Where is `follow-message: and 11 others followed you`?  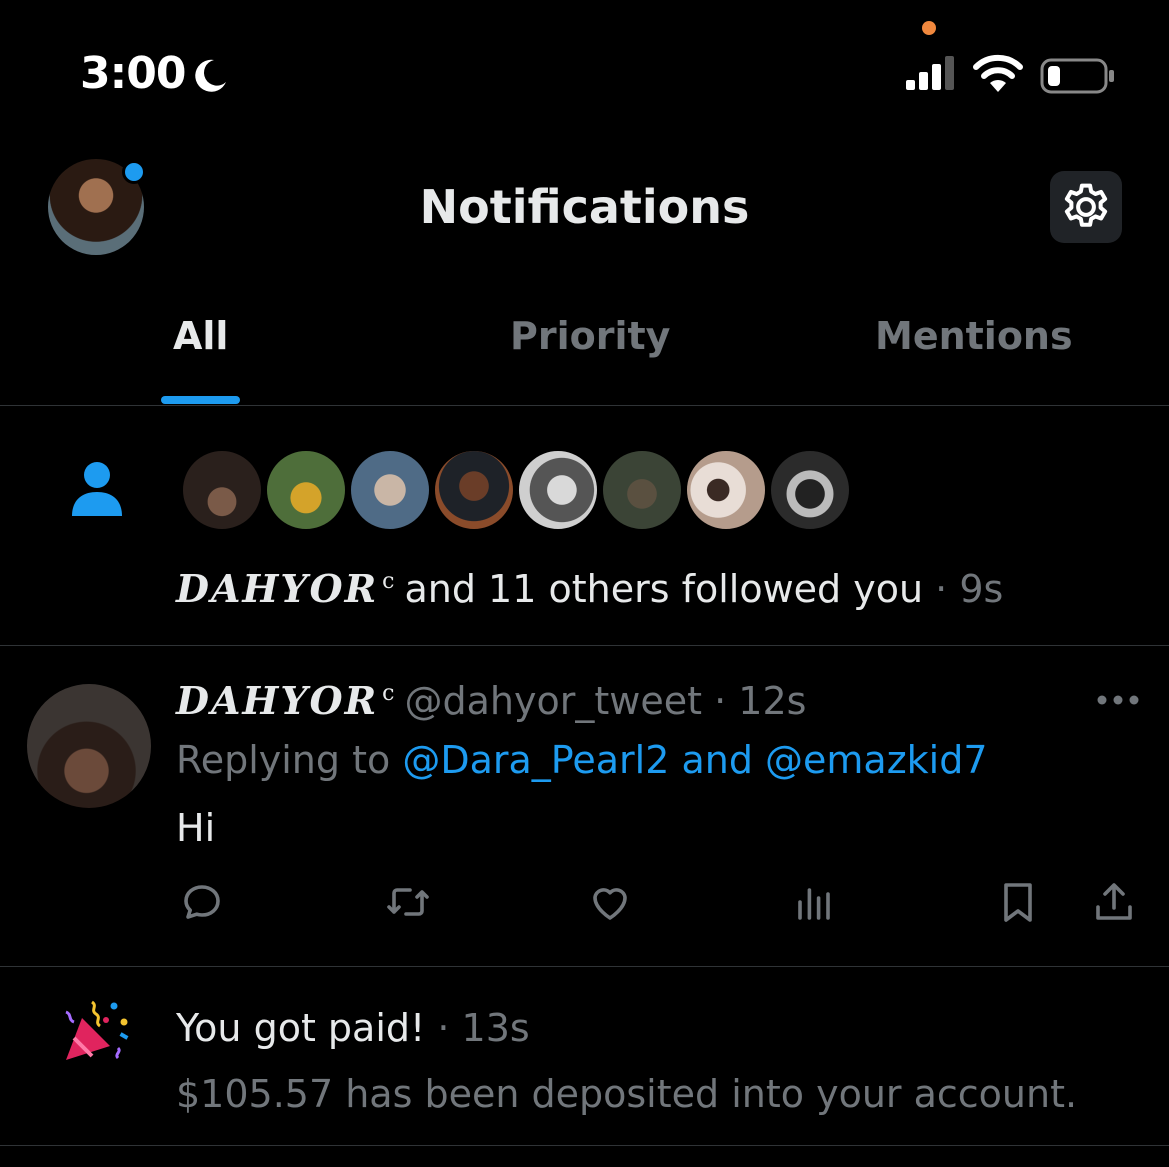 follow-message: and 11 others followed you is located at coordinates (664, 589).